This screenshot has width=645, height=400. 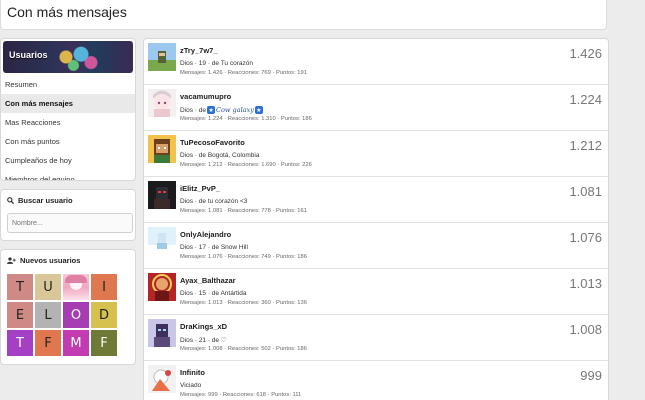 I want to click on users-banner: Usuarios, so click(x=68, y=57).